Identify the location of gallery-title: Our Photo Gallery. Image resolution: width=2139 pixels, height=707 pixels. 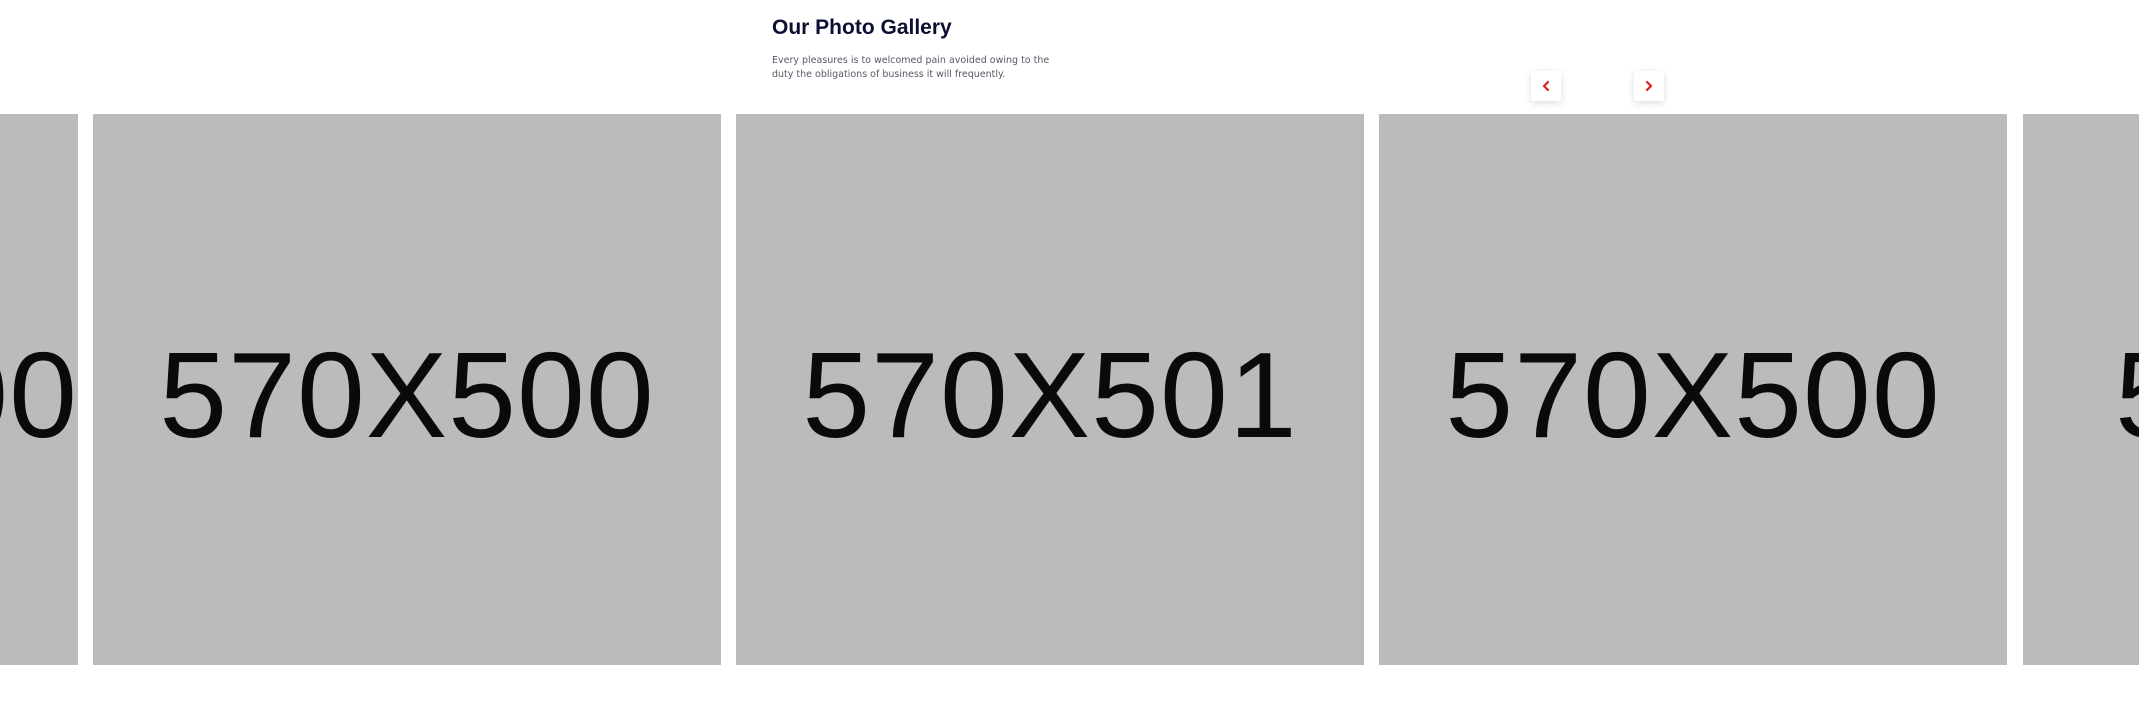
(862, 27).